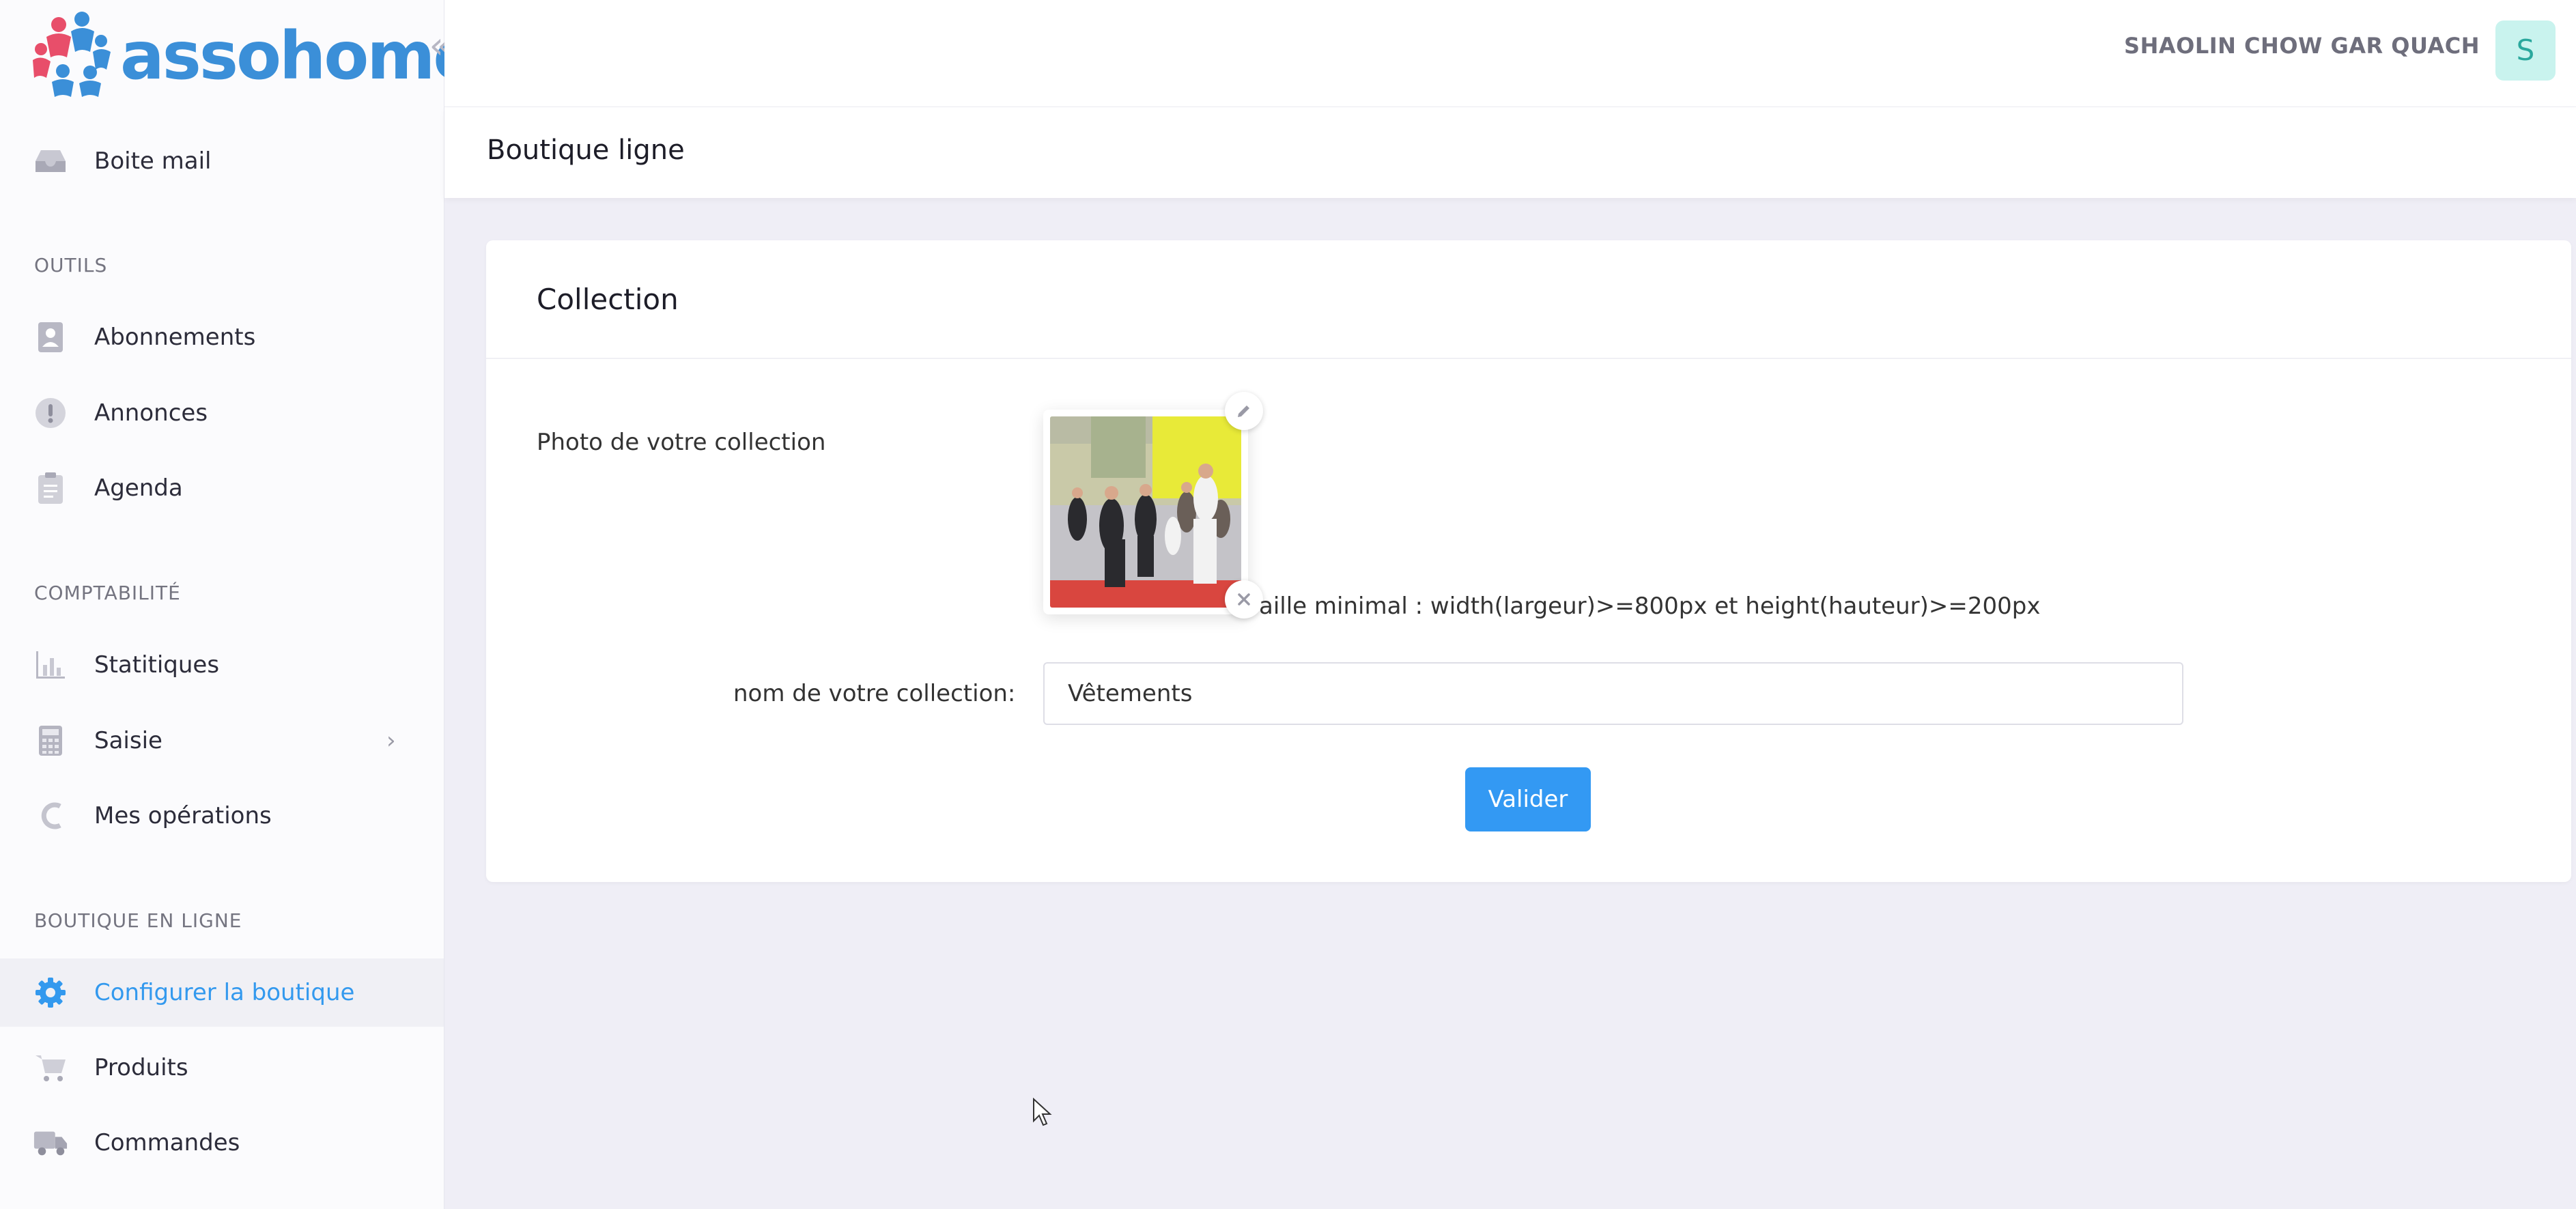 The height and width of the screenshot is (1209, 2576). I want to click on gear-icon, so click(51, 992).